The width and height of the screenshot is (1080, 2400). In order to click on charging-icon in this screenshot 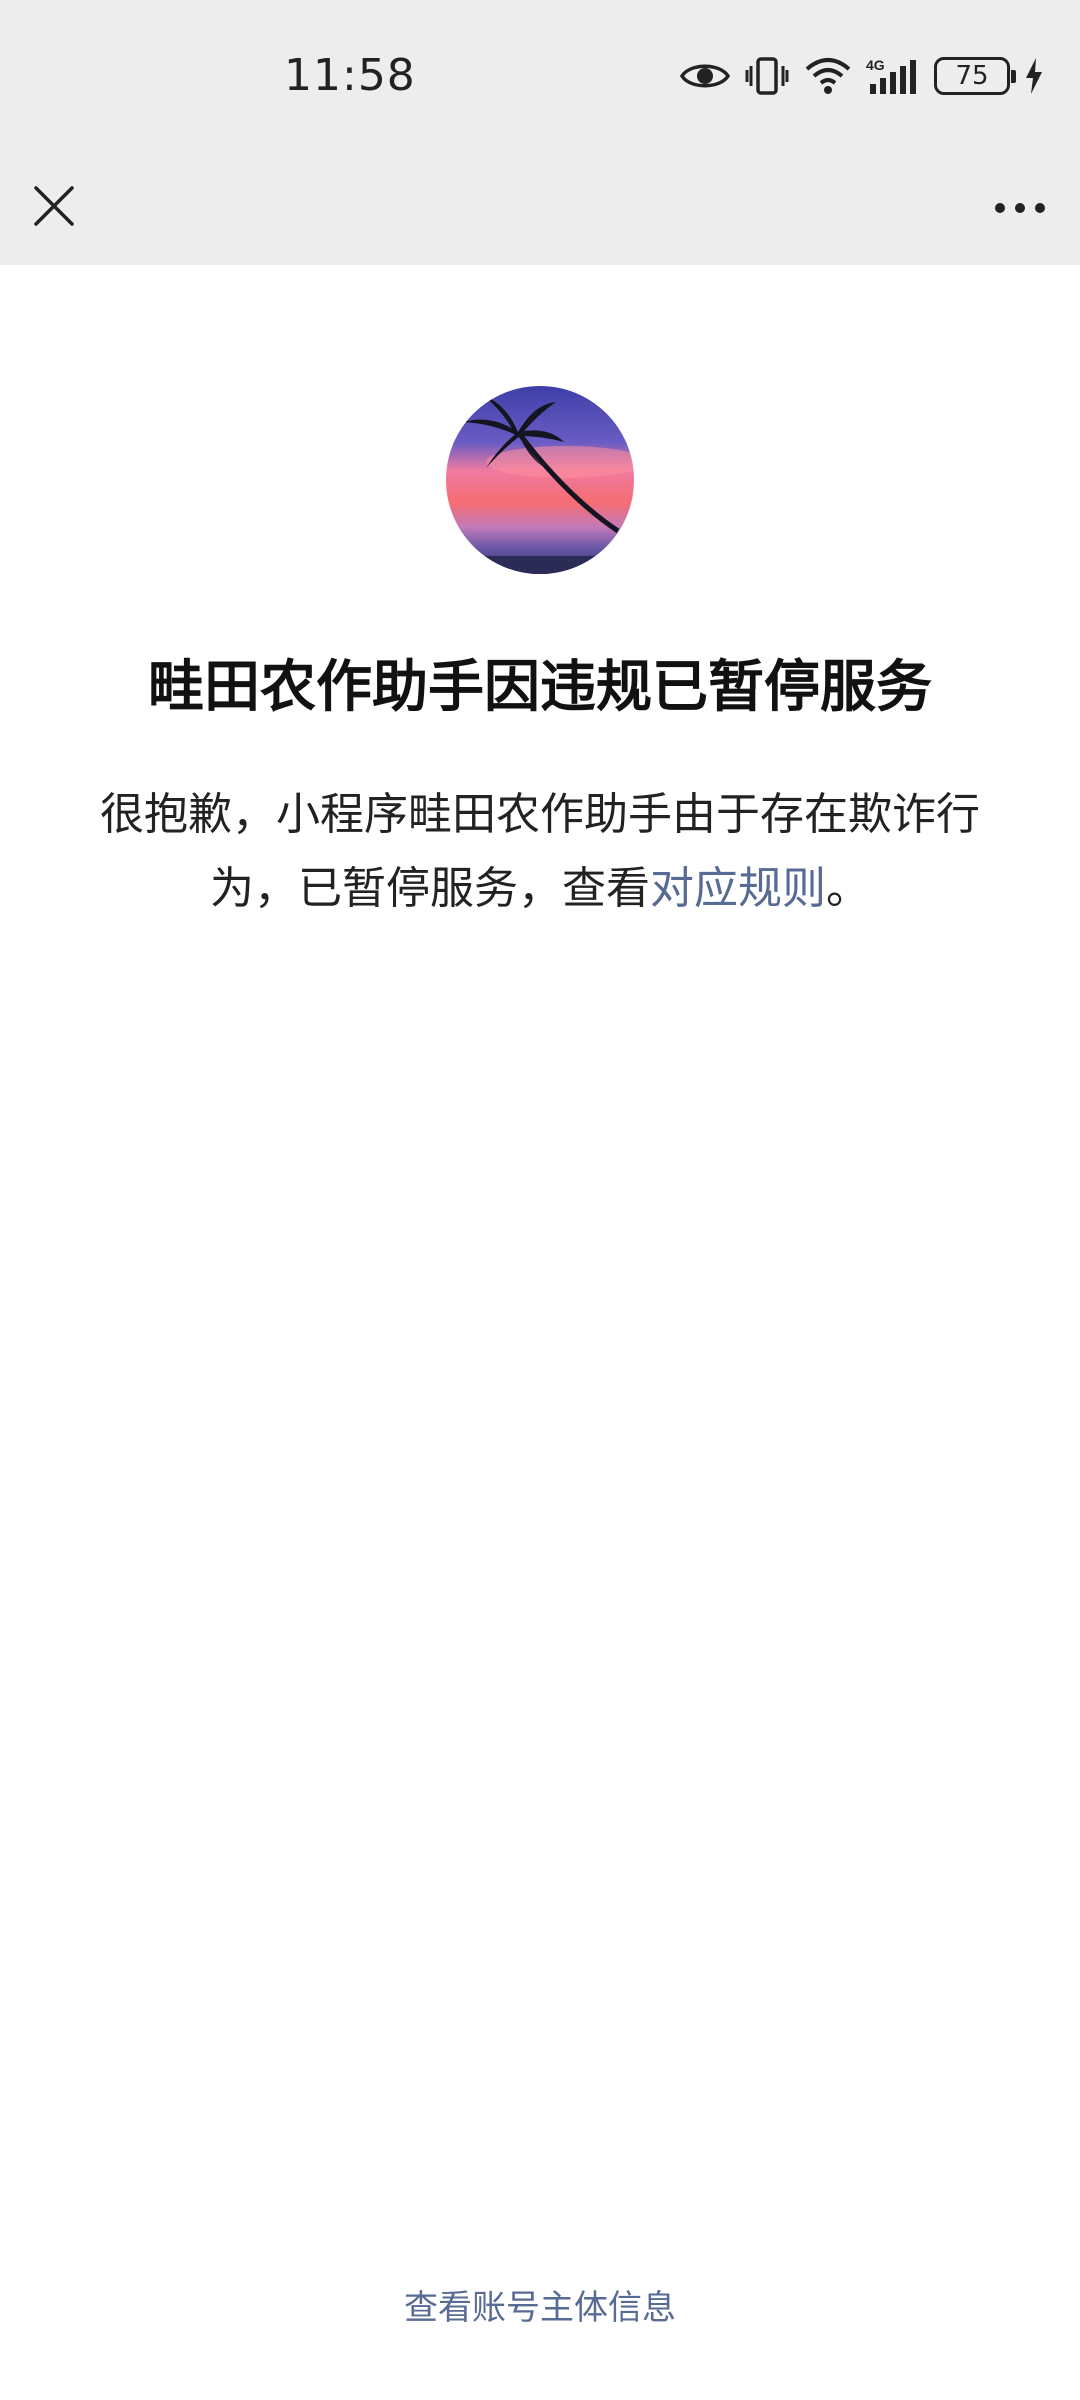, I will do `click(1034, 76)`.